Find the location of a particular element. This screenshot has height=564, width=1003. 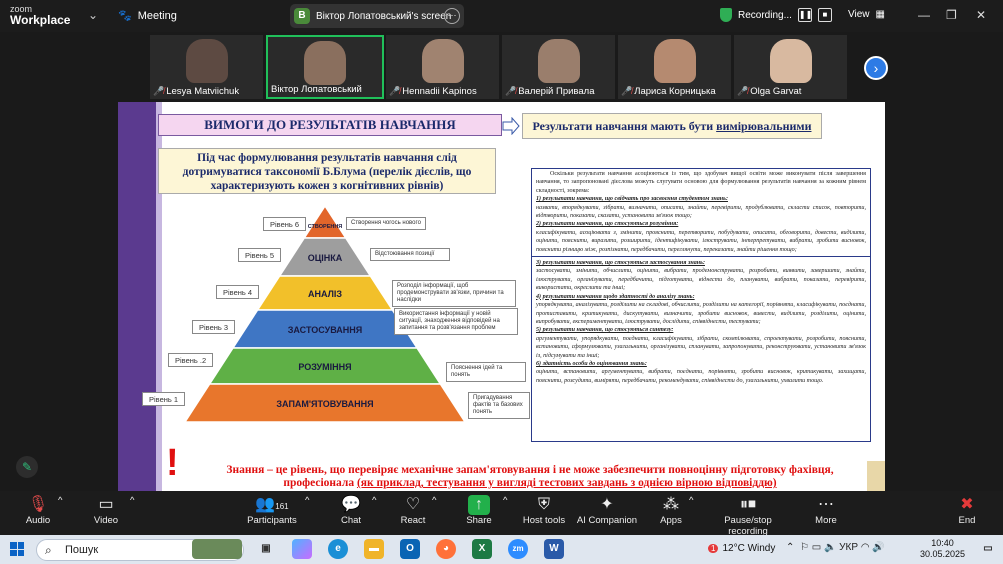

more-options-icon: ··· is located at coordinates (452, 16).